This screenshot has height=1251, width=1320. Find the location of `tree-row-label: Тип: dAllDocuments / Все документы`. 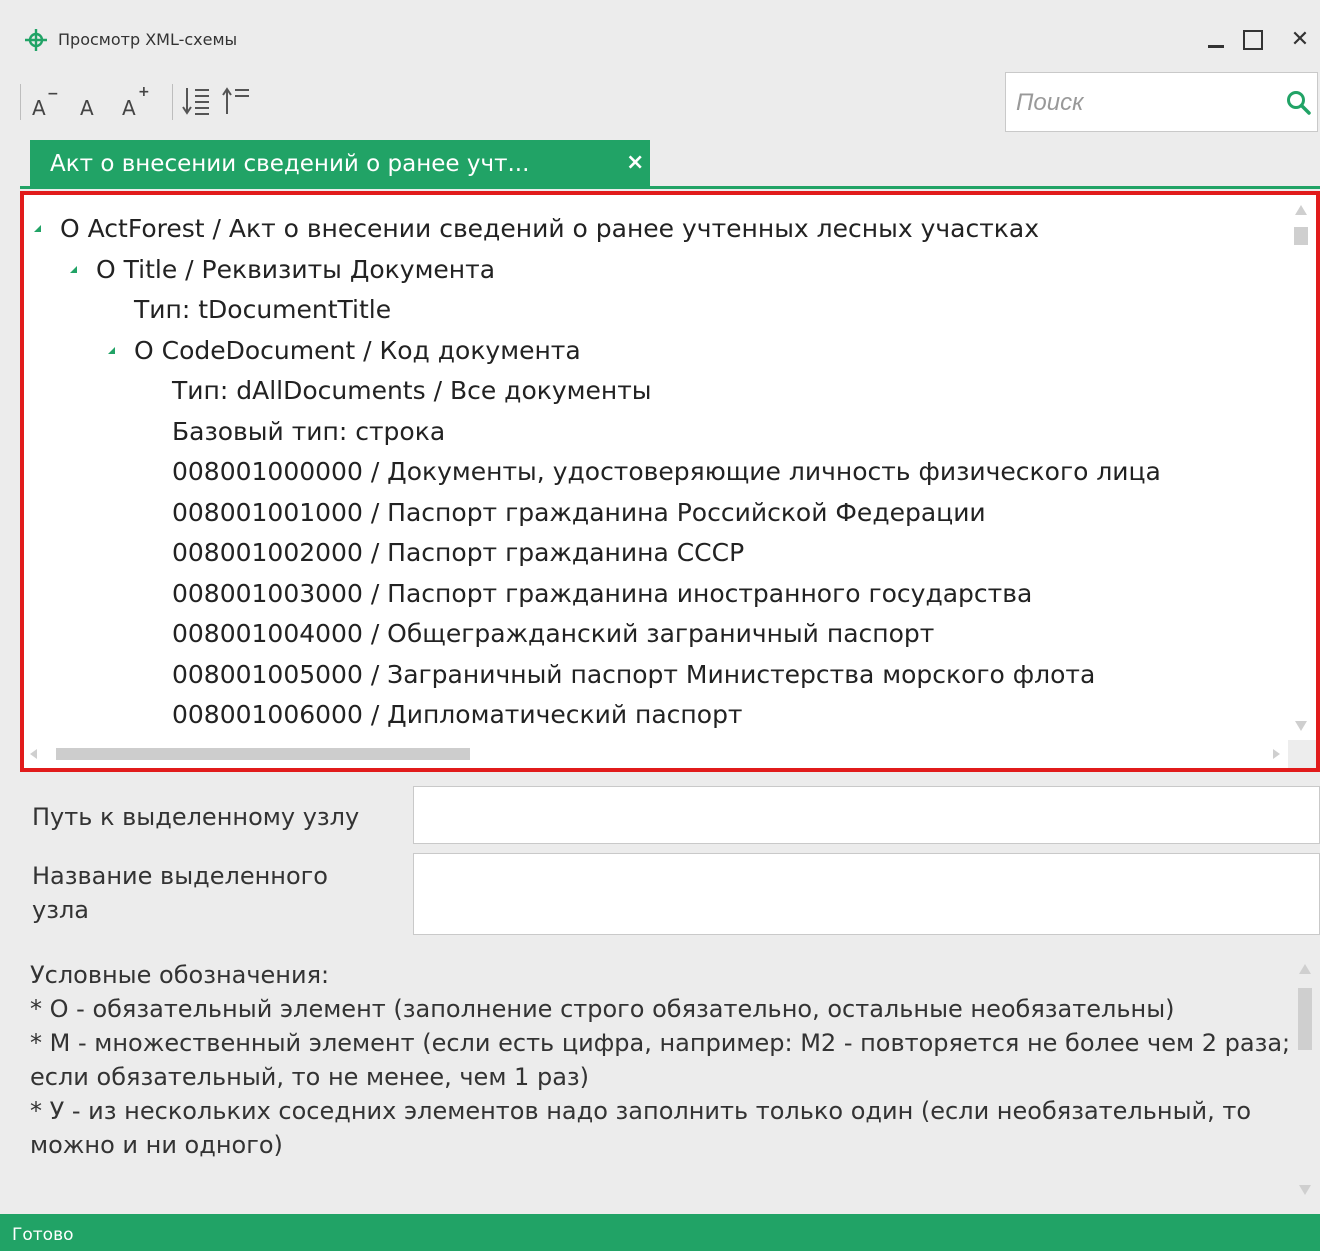

tree-row-label: Тип: dAllDocuments / Все документы is located at coordinates (412, 390).